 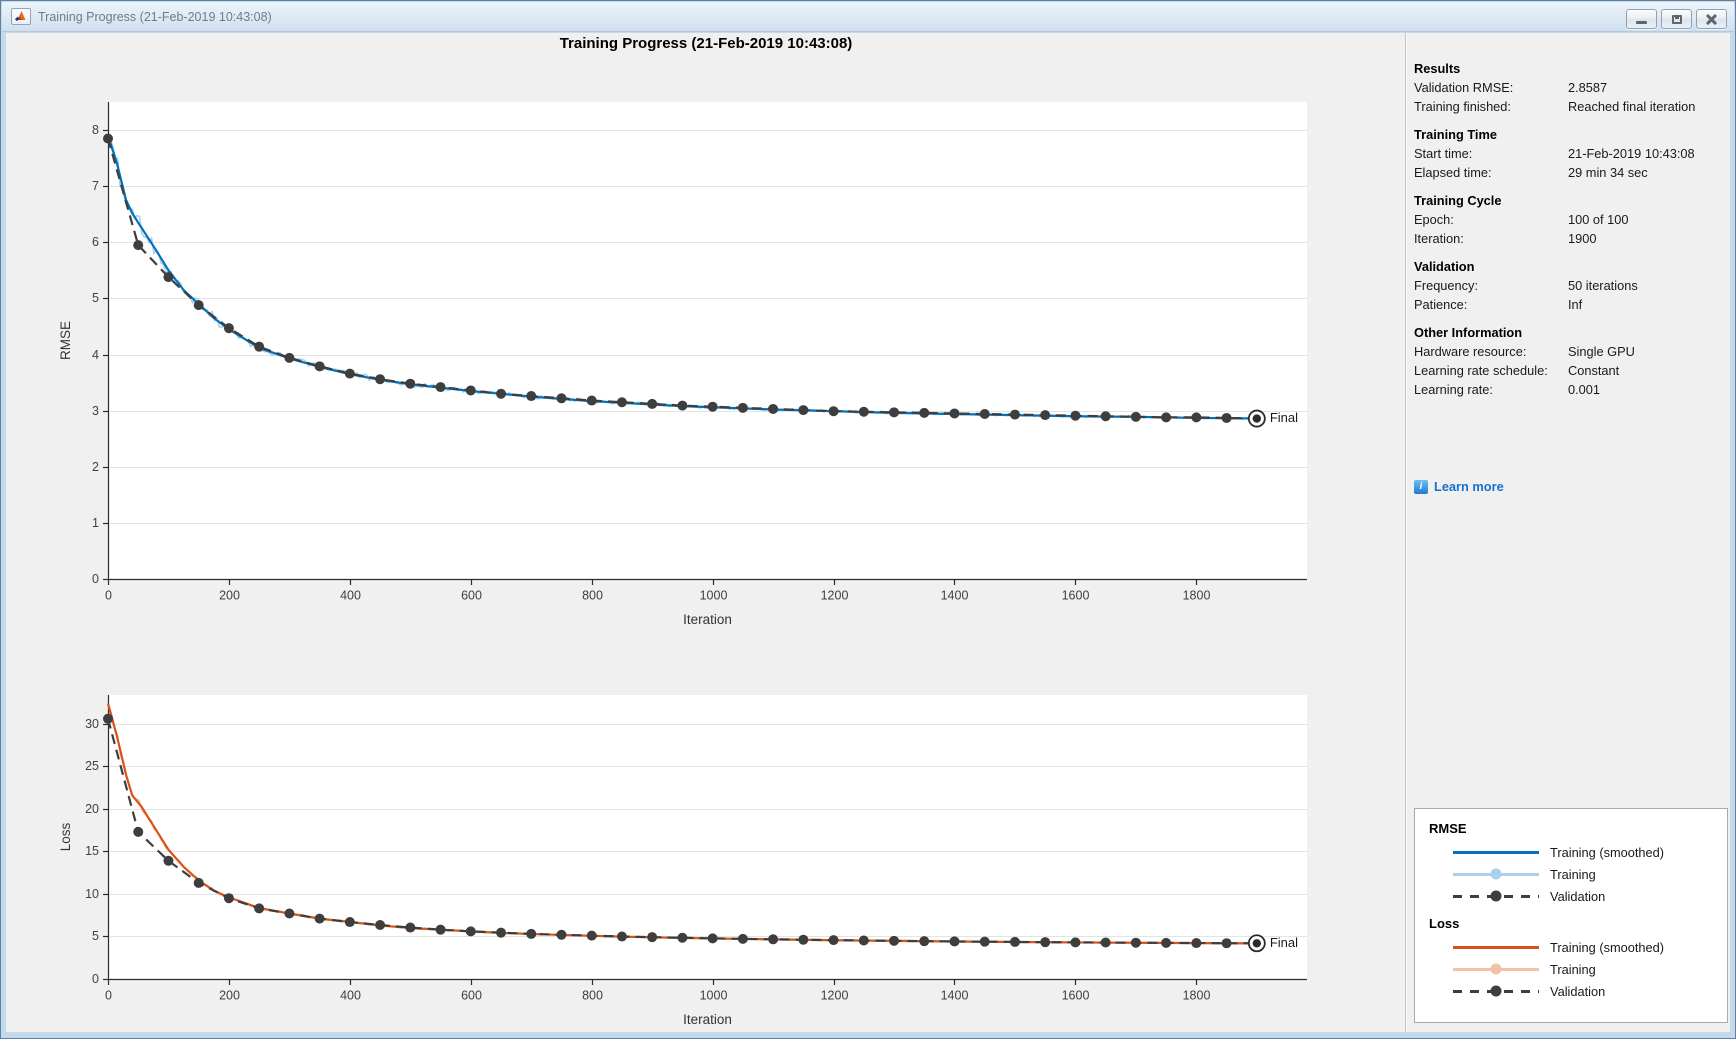 I want to click on section-title: Other Information, so click(x=1468, y=332).